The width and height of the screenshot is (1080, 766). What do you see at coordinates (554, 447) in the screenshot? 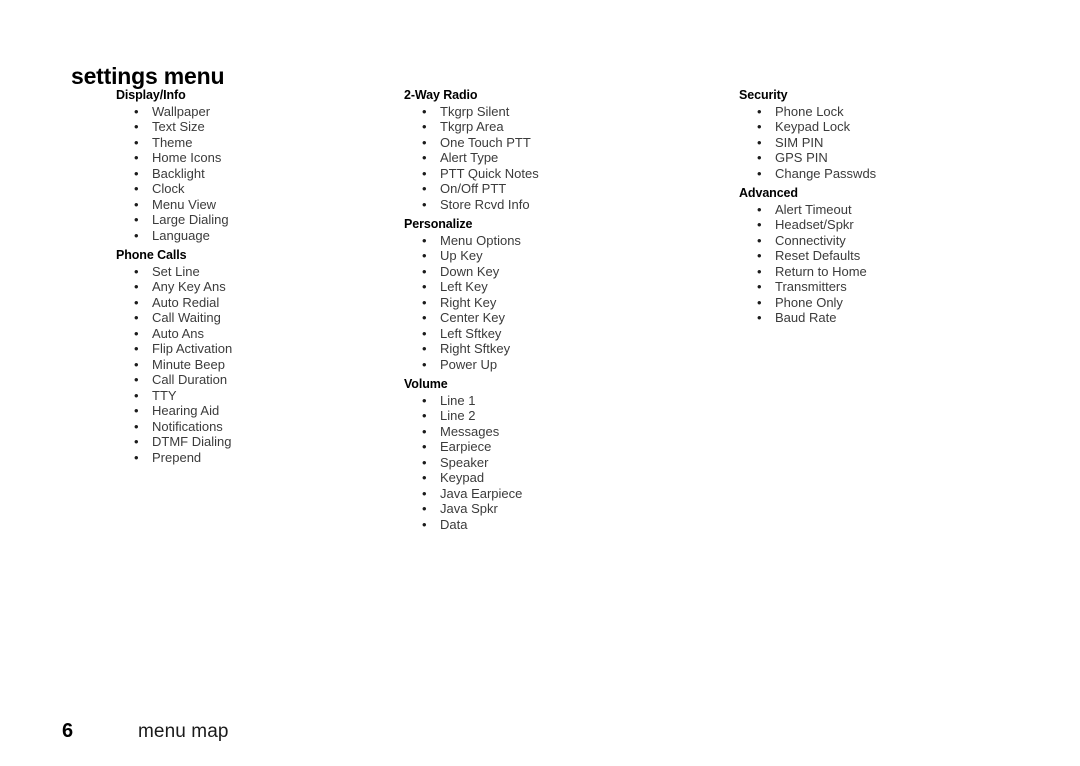
I see `menu-item: • Earpiece` at bounding box center [554, 447].